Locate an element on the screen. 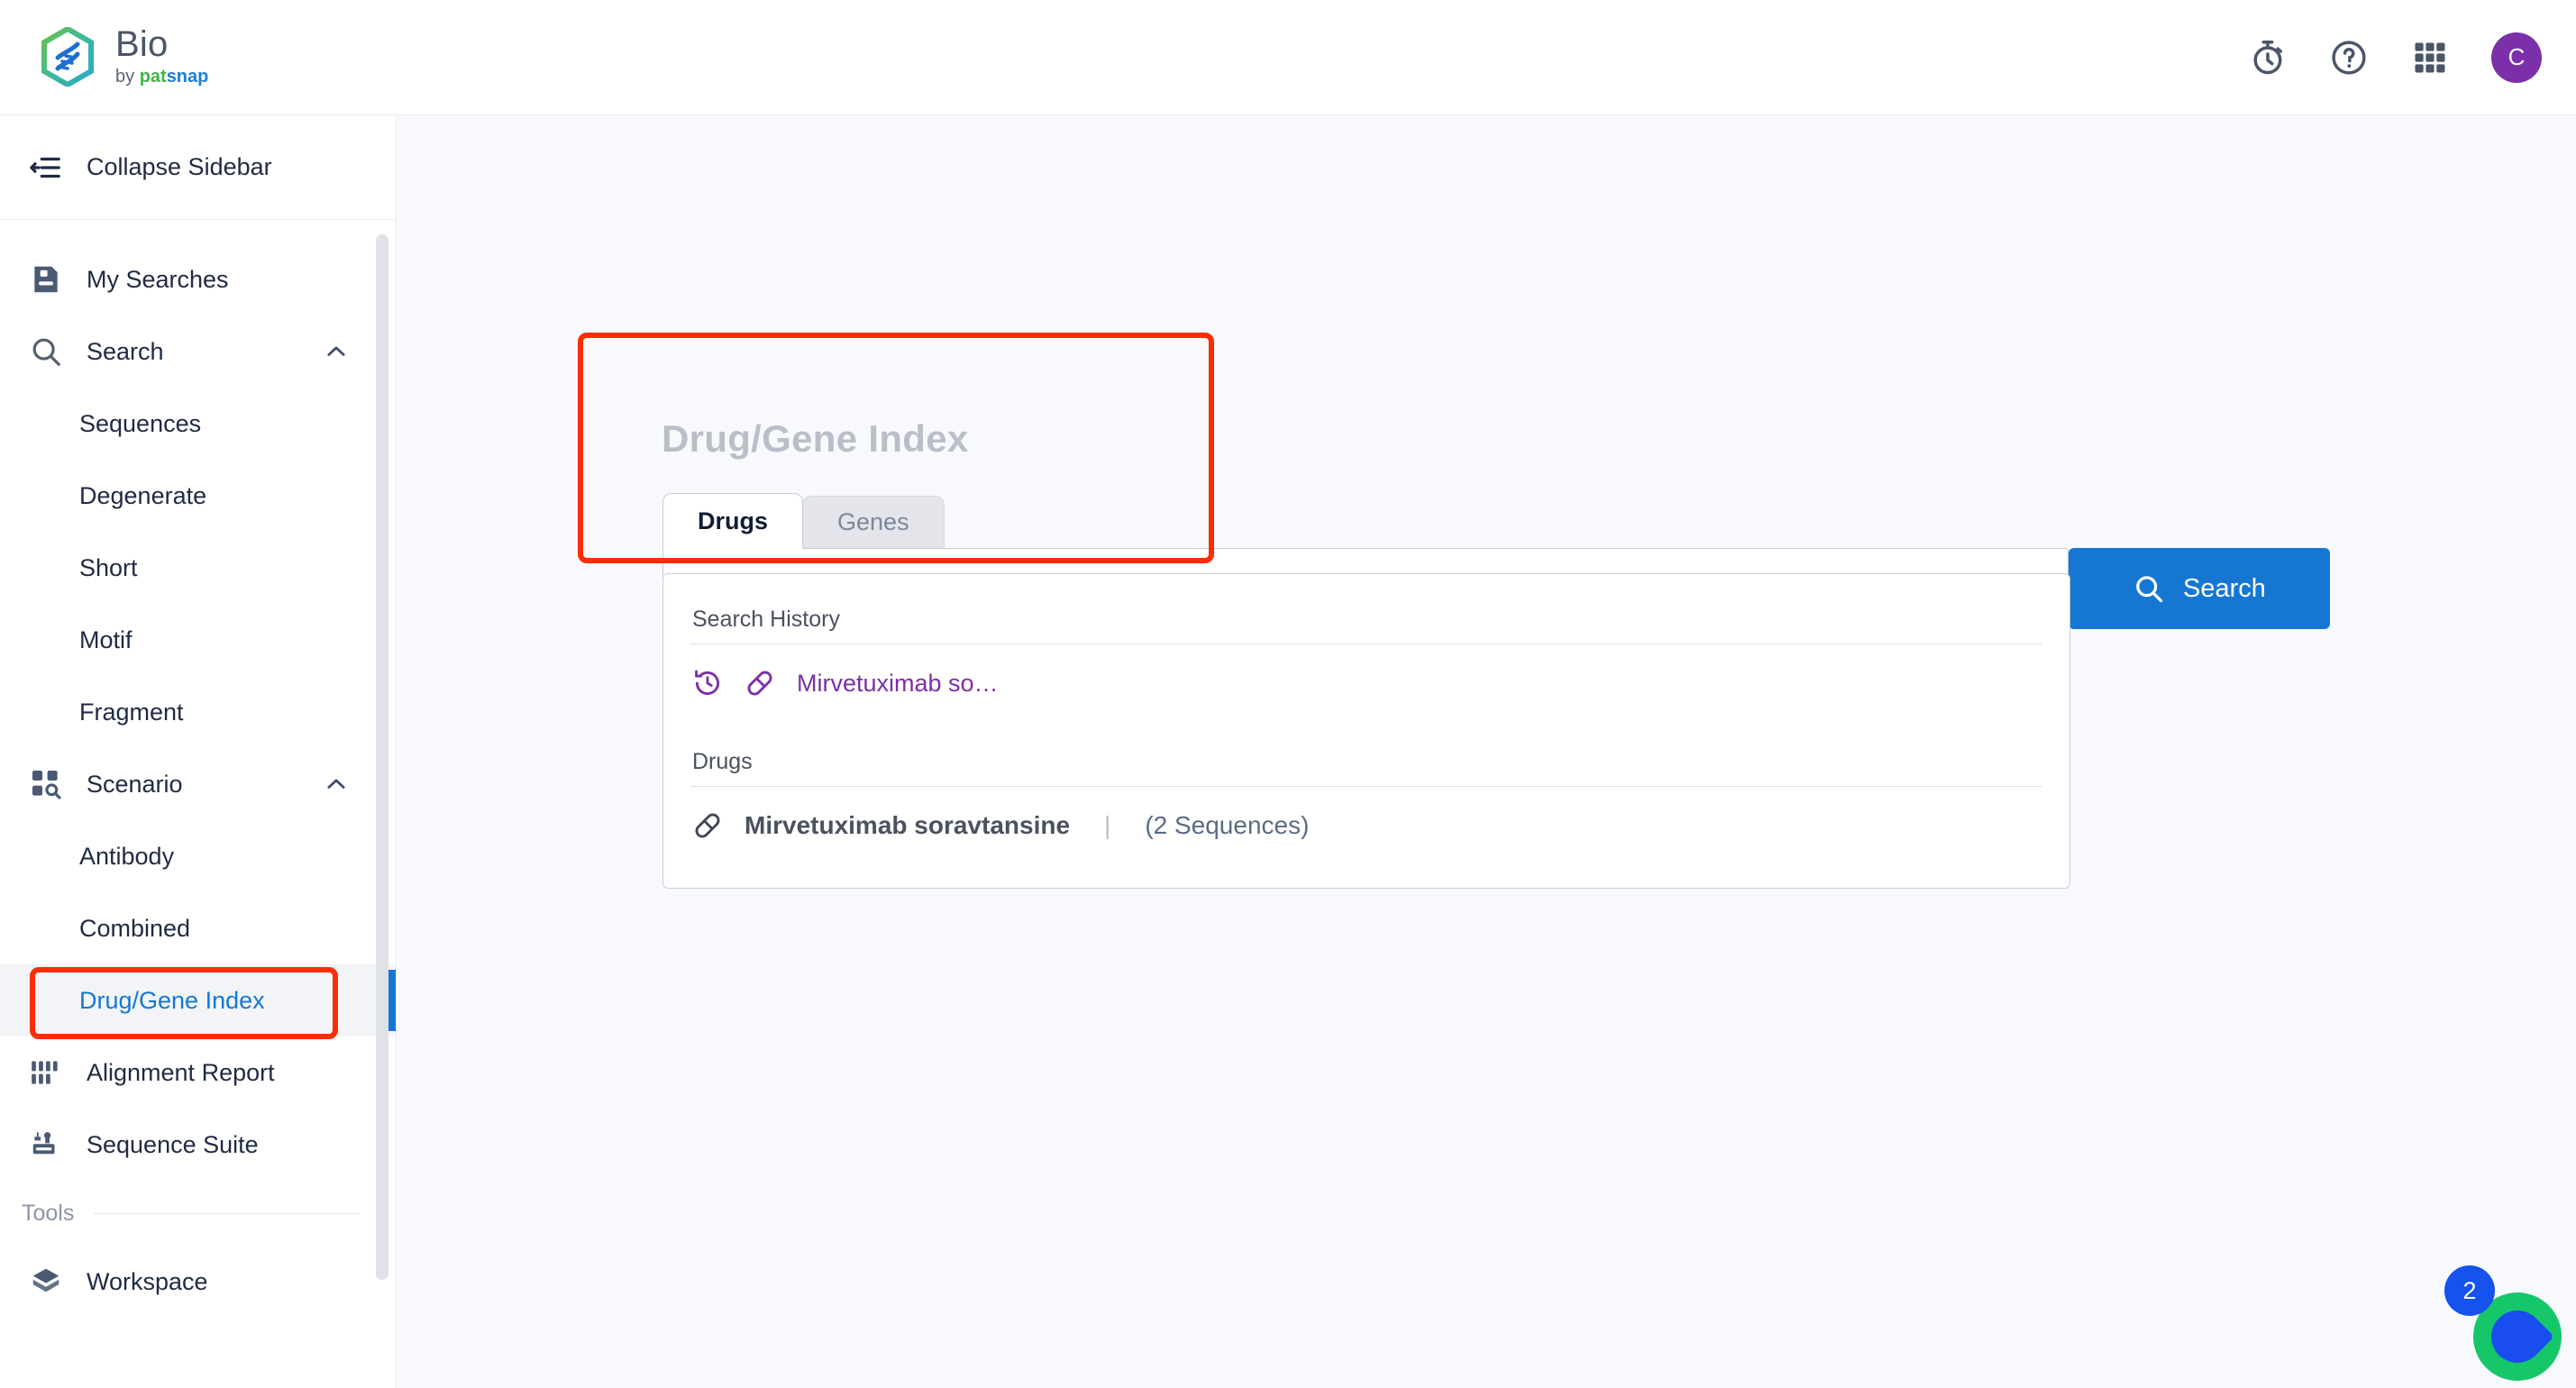 This screenshot has width=2576, height=1388. apps-grid-icon is located at coordinates (2430, 58).